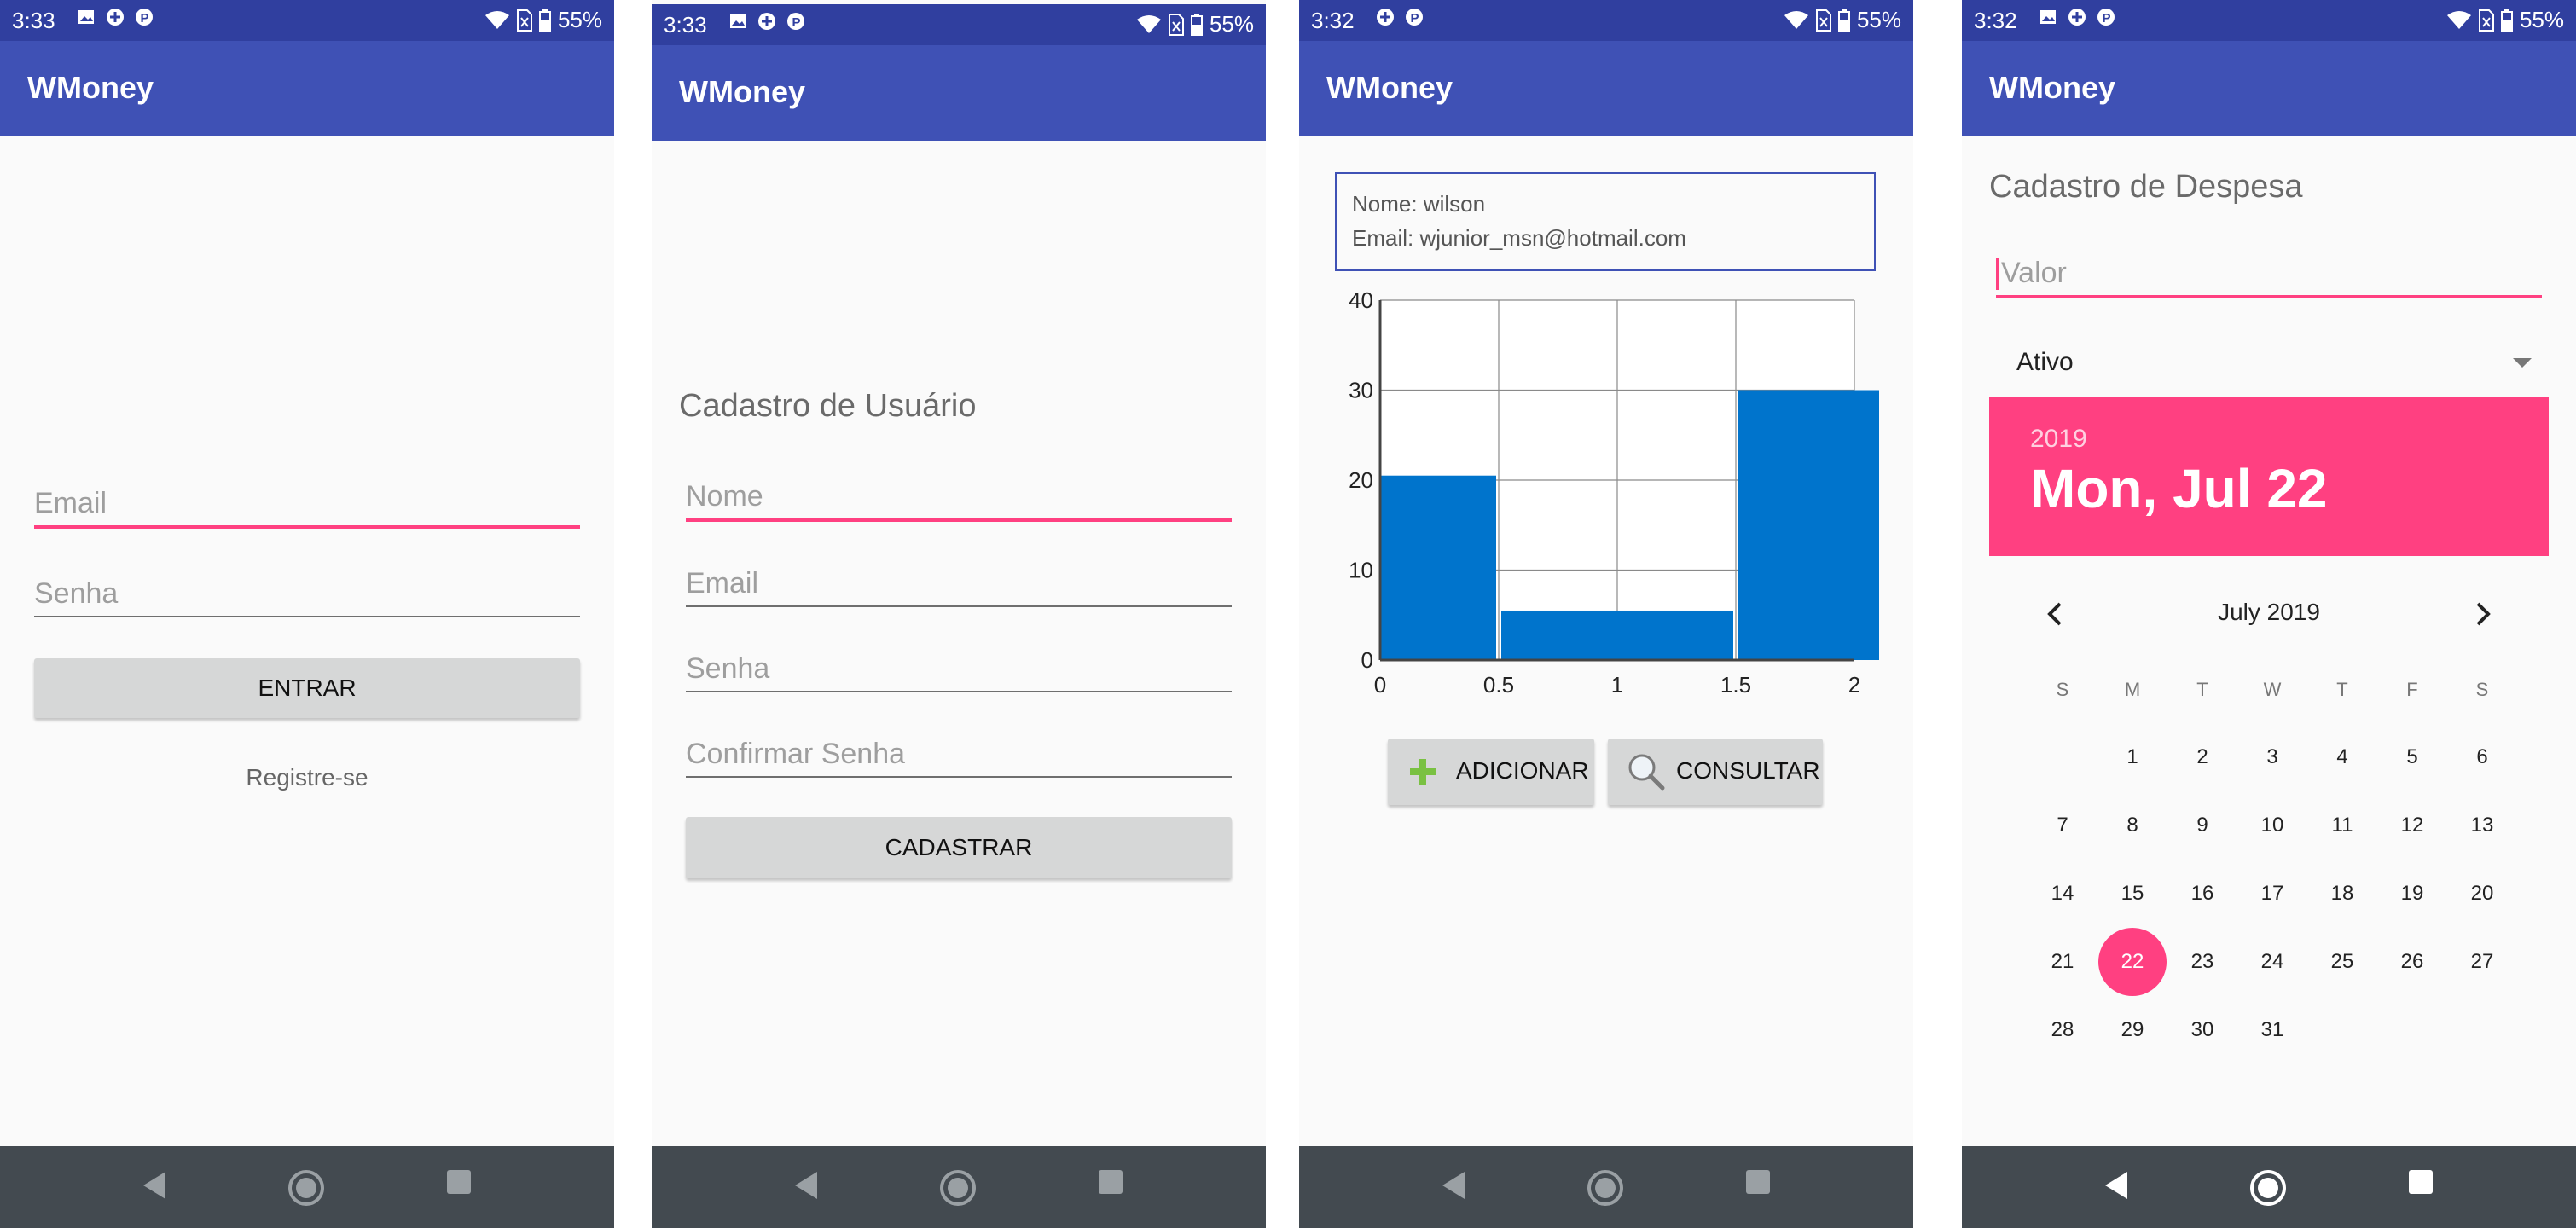 The height and width of the screenshot is (1228, 2576). What do you see at coordinates (2132, 894) in the screenshot?
I see `calendar-day: 15` at bounding box center [2132, 894].